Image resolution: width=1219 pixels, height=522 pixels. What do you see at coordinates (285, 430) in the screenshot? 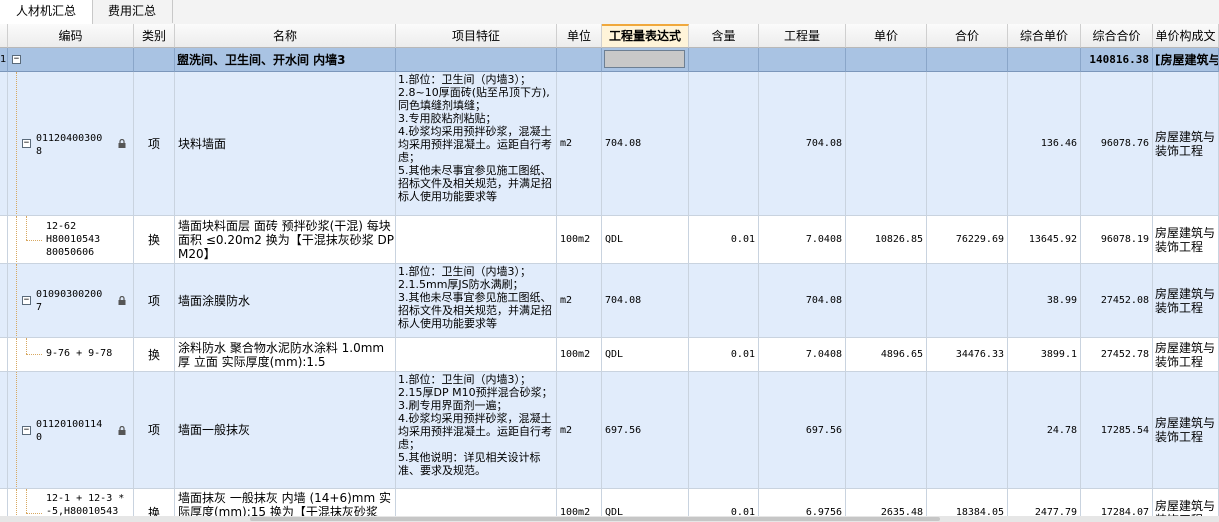
I see `name-cell: 墙面一般抹灰` at bounding box center [285, 430].